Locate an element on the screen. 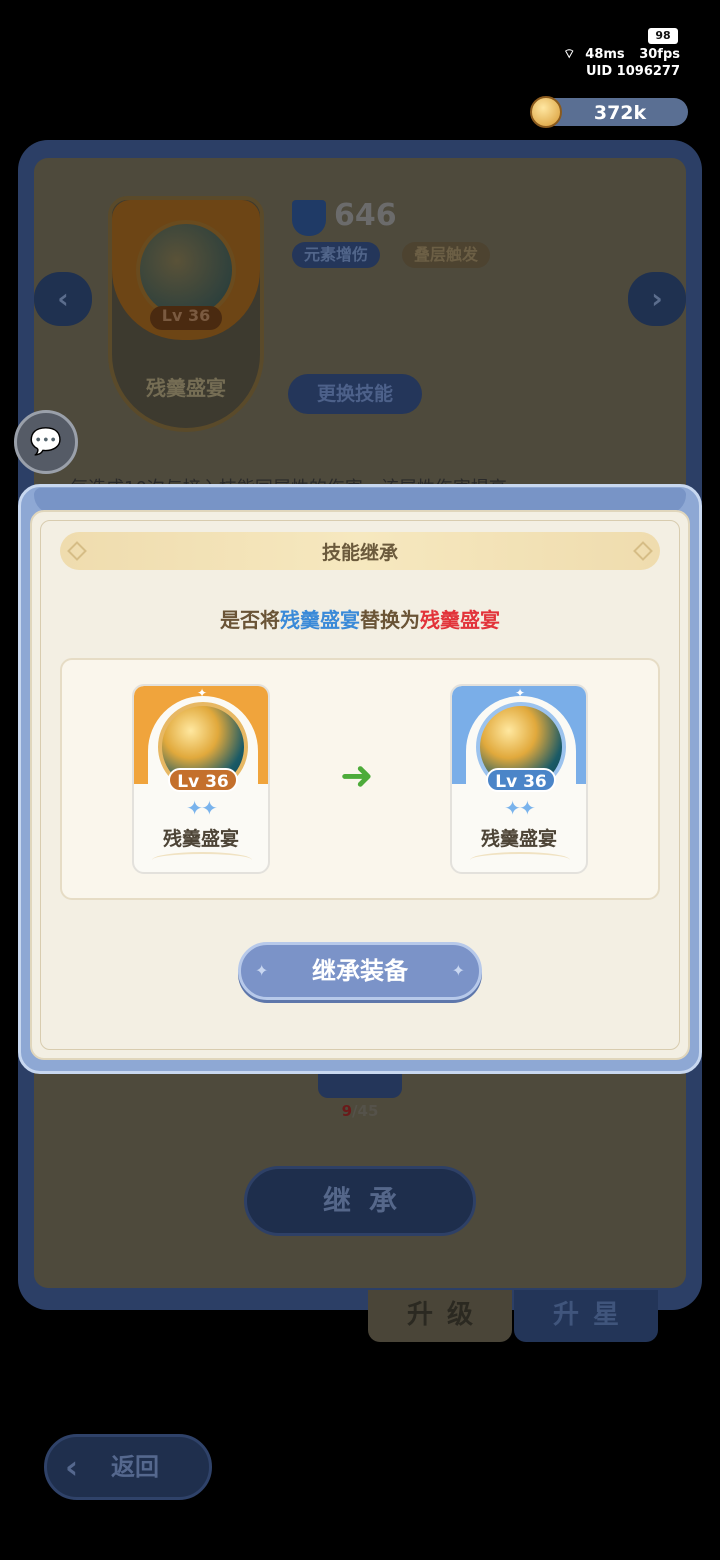  back-button: ‹ 返回 is located at coordinates (128, 1467).